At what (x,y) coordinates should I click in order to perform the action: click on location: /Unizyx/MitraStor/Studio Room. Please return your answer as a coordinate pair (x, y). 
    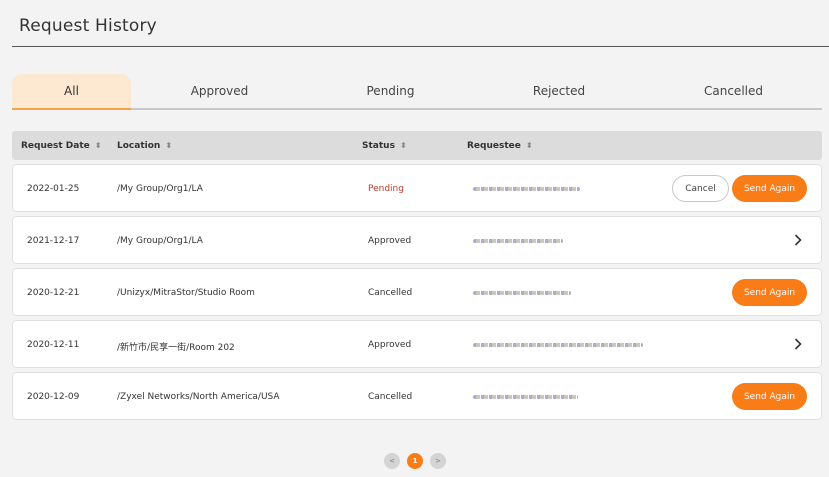
    Looking at the image, I should click on (186, 293).